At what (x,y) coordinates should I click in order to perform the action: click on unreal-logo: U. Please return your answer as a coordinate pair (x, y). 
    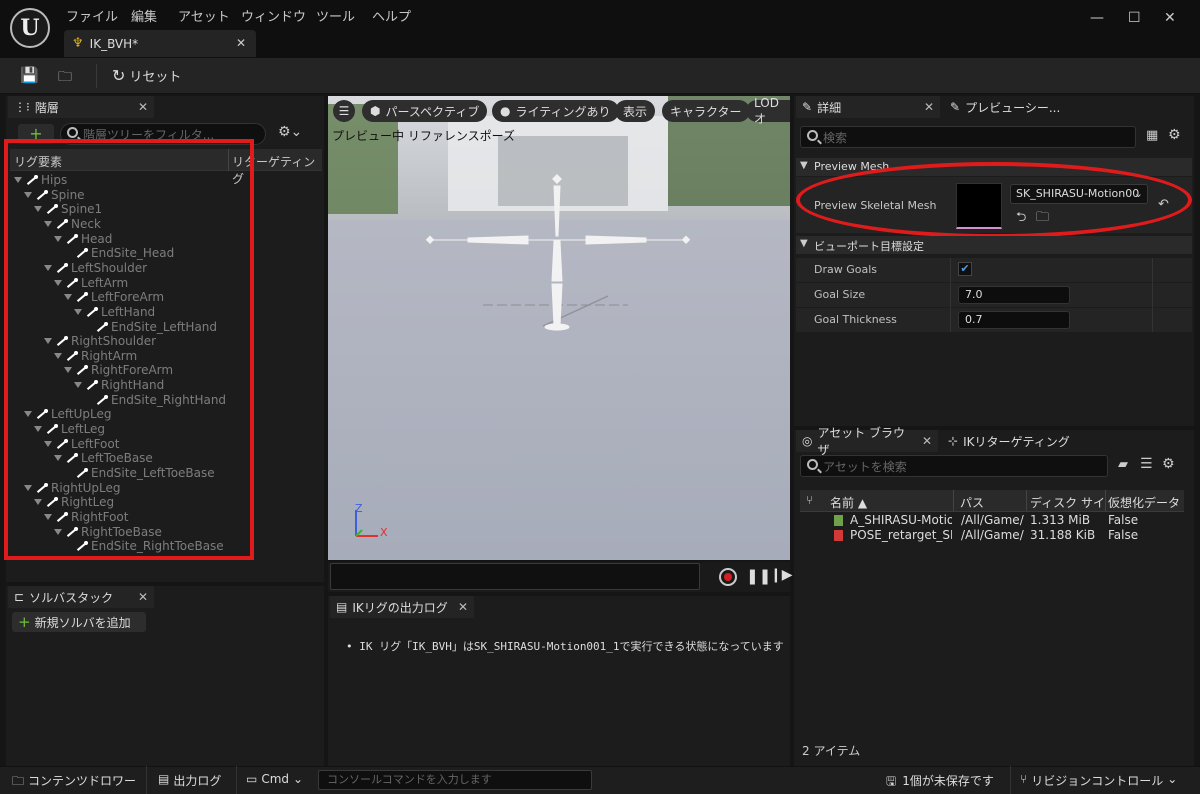
    Looking at the image, I should click on (30, 28).